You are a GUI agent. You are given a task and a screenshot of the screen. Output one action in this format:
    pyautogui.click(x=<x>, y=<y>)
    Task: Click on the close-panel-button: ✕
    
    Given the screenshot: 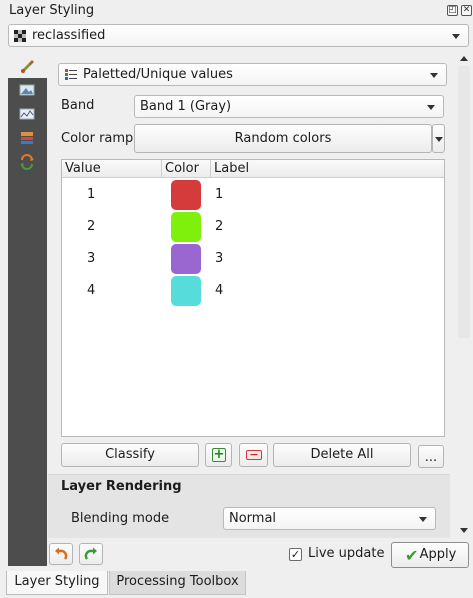 What is the action you would take?
    pyautogui.click(x=466, y=10)
    